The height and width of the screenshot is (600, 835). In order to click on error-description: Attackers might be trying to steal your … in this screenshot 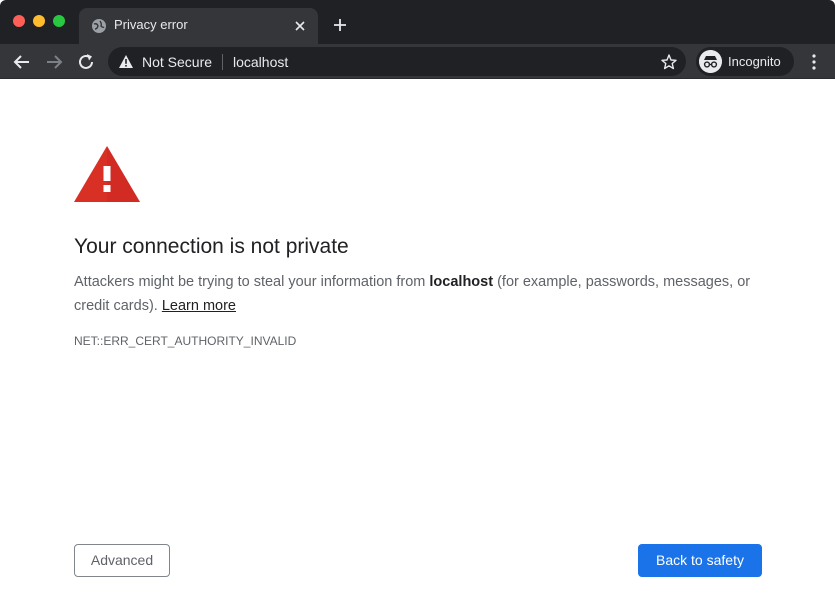, I will do `click(419, 294)`.